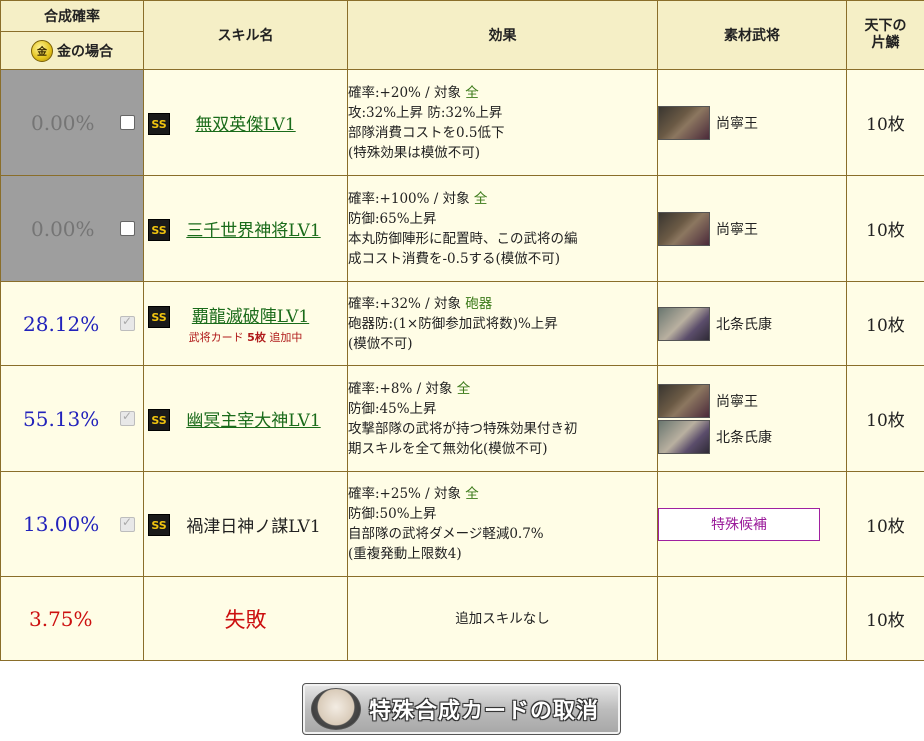 Image resolution: width=924 pixels, height=741 pixels. What do you see at coordinates (885, 43) in the screenshot?
I see `header-cost-line2: 片鱗` at bounding box center [885, 43].